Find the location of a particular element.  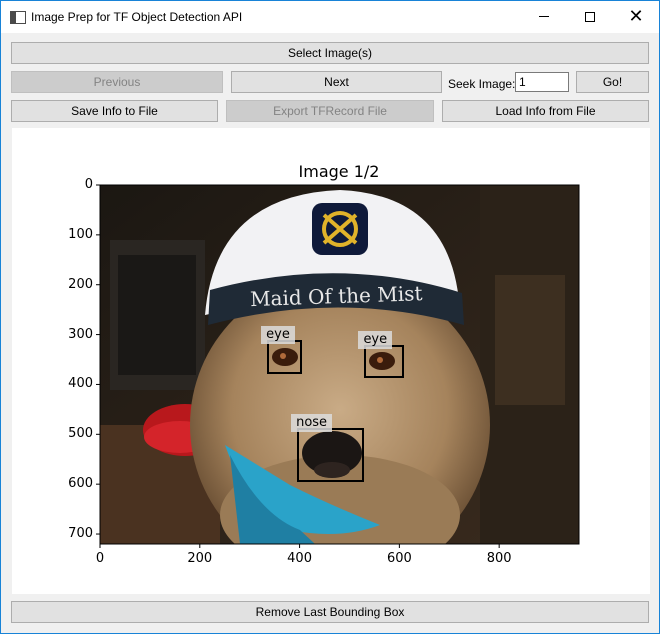

export-tfrecord-button: Export TFRecord File is located at coordinates (330, 111).